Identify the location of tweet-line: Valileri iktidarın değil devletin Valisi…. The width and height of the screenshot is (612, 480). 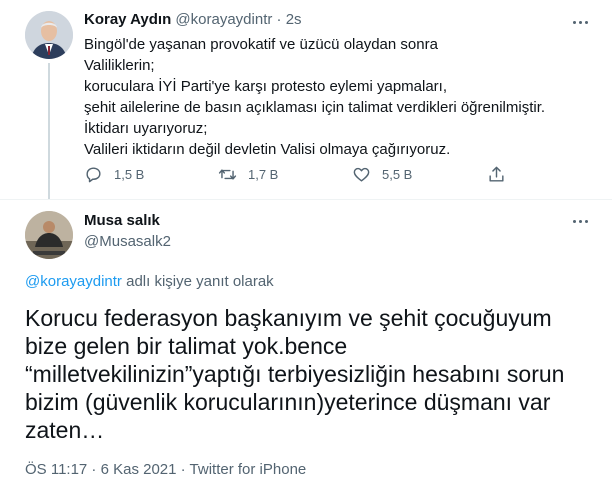
(267, 149).